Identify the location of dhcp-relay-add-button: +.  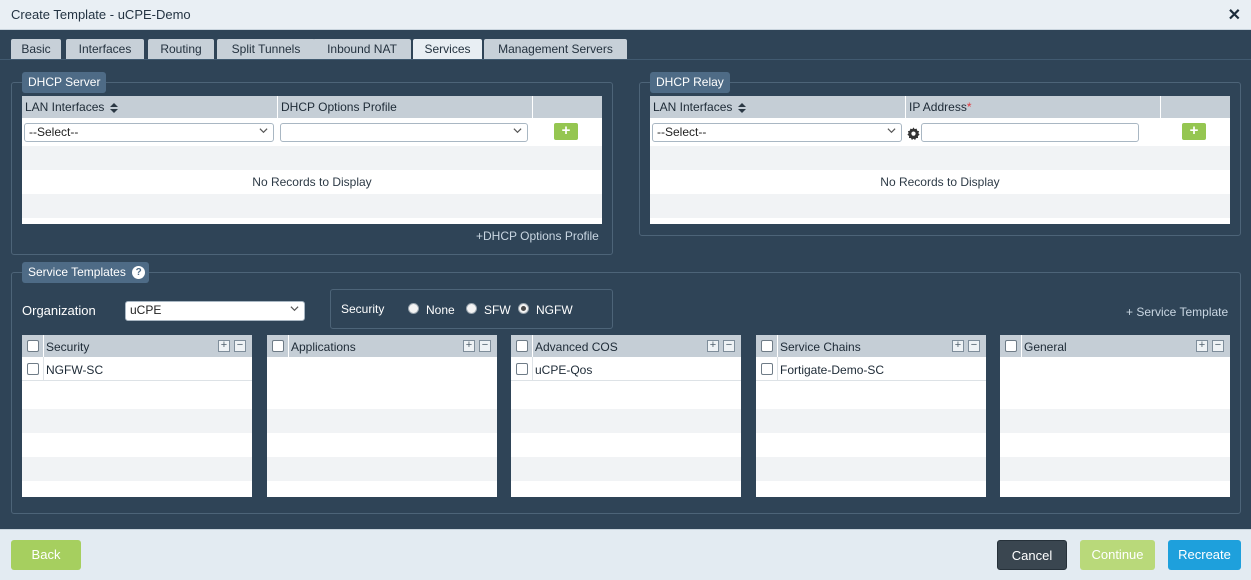
(1194, 131).